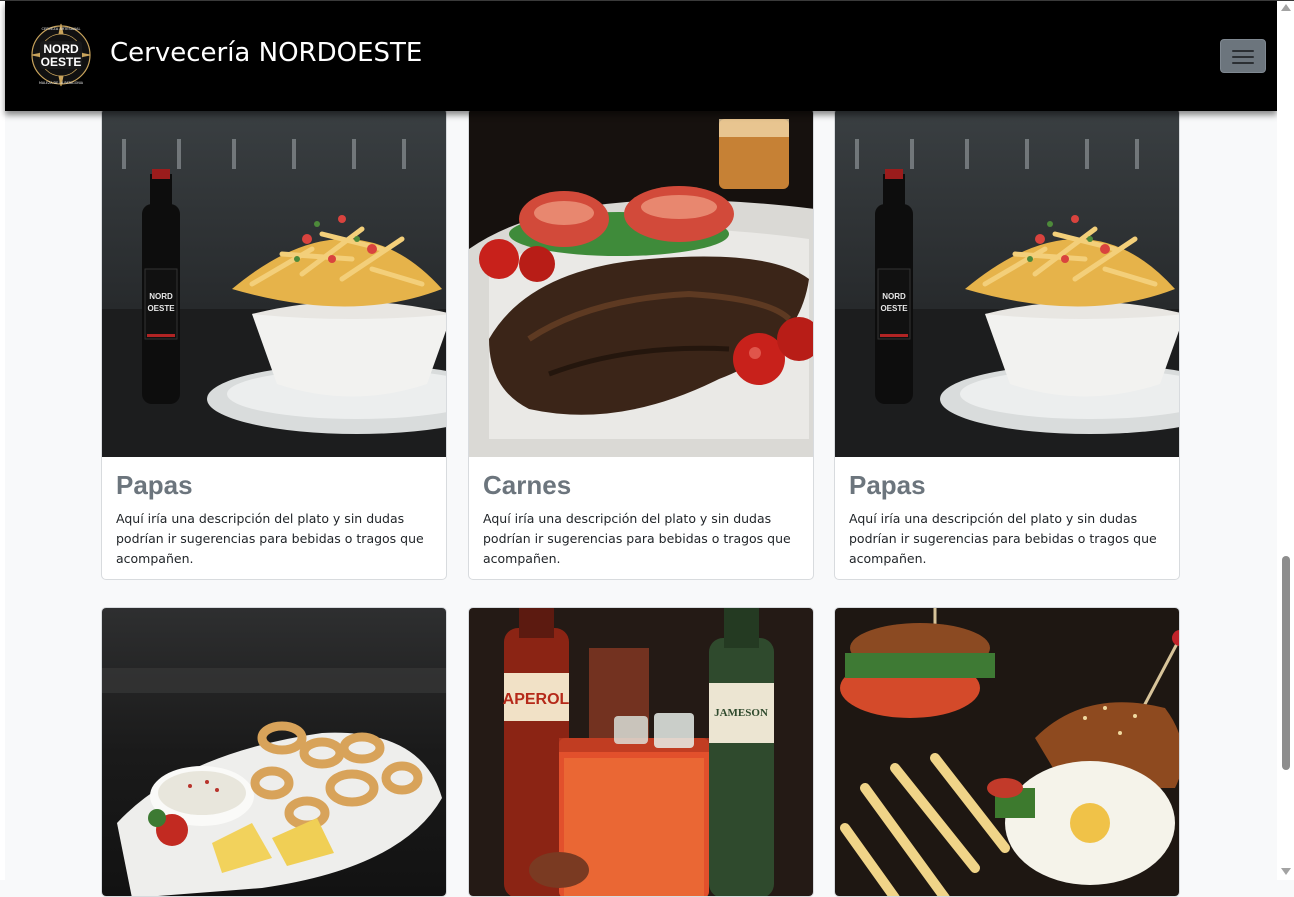  I want to click on navbar-toggler-button, so click(1243, 56).